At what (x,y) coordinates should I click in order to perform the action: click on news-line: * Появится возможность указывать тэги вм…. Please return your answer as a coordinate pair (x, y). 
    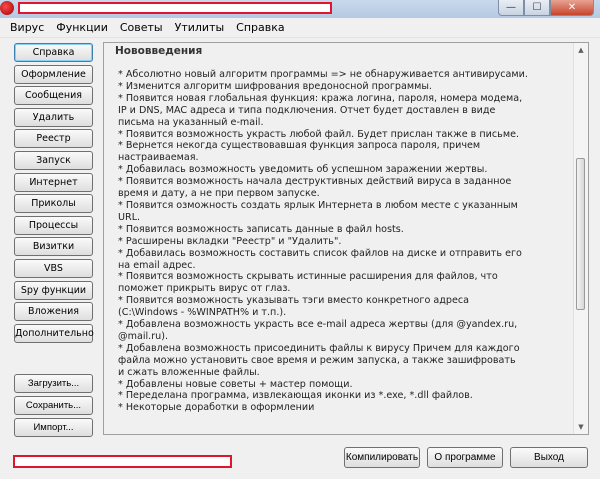
    Looking at the image, I should click on (294, 301).